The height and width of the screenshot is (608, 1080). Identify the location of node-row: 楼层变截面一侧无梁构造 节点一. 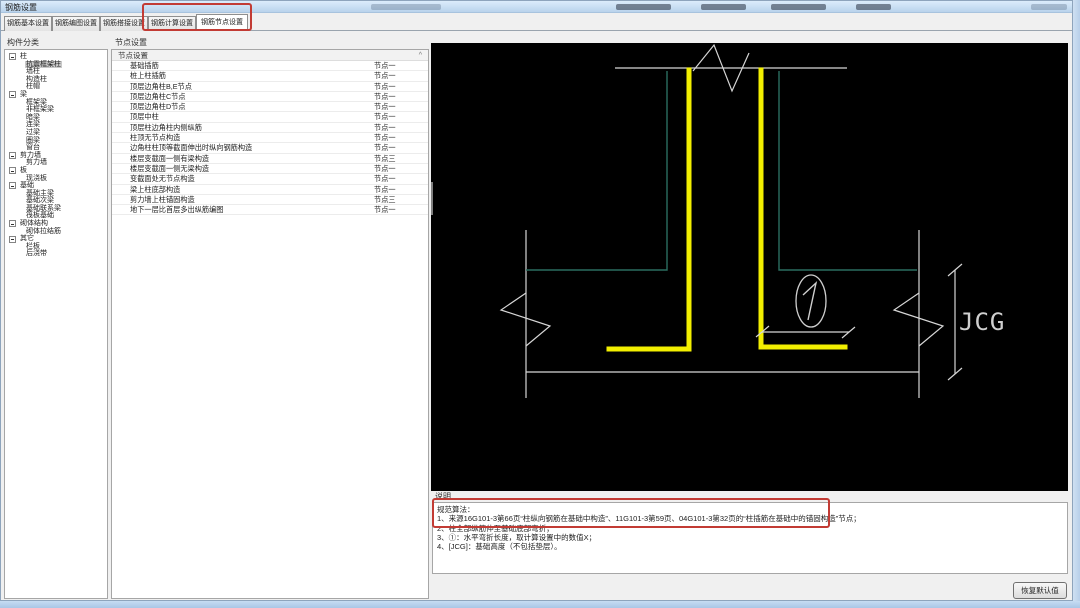
(270, 169).